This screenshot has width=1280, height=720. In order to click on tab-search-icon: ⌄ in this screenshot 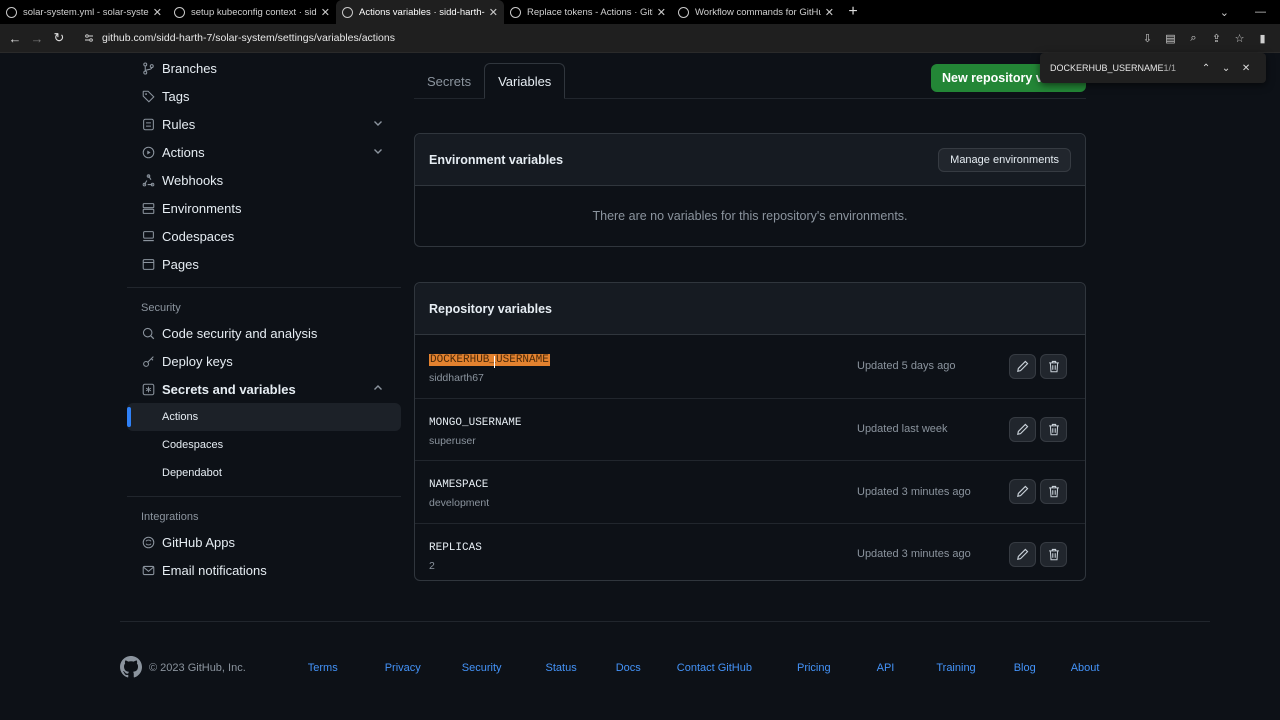, I will do `click(1224, 12)`.